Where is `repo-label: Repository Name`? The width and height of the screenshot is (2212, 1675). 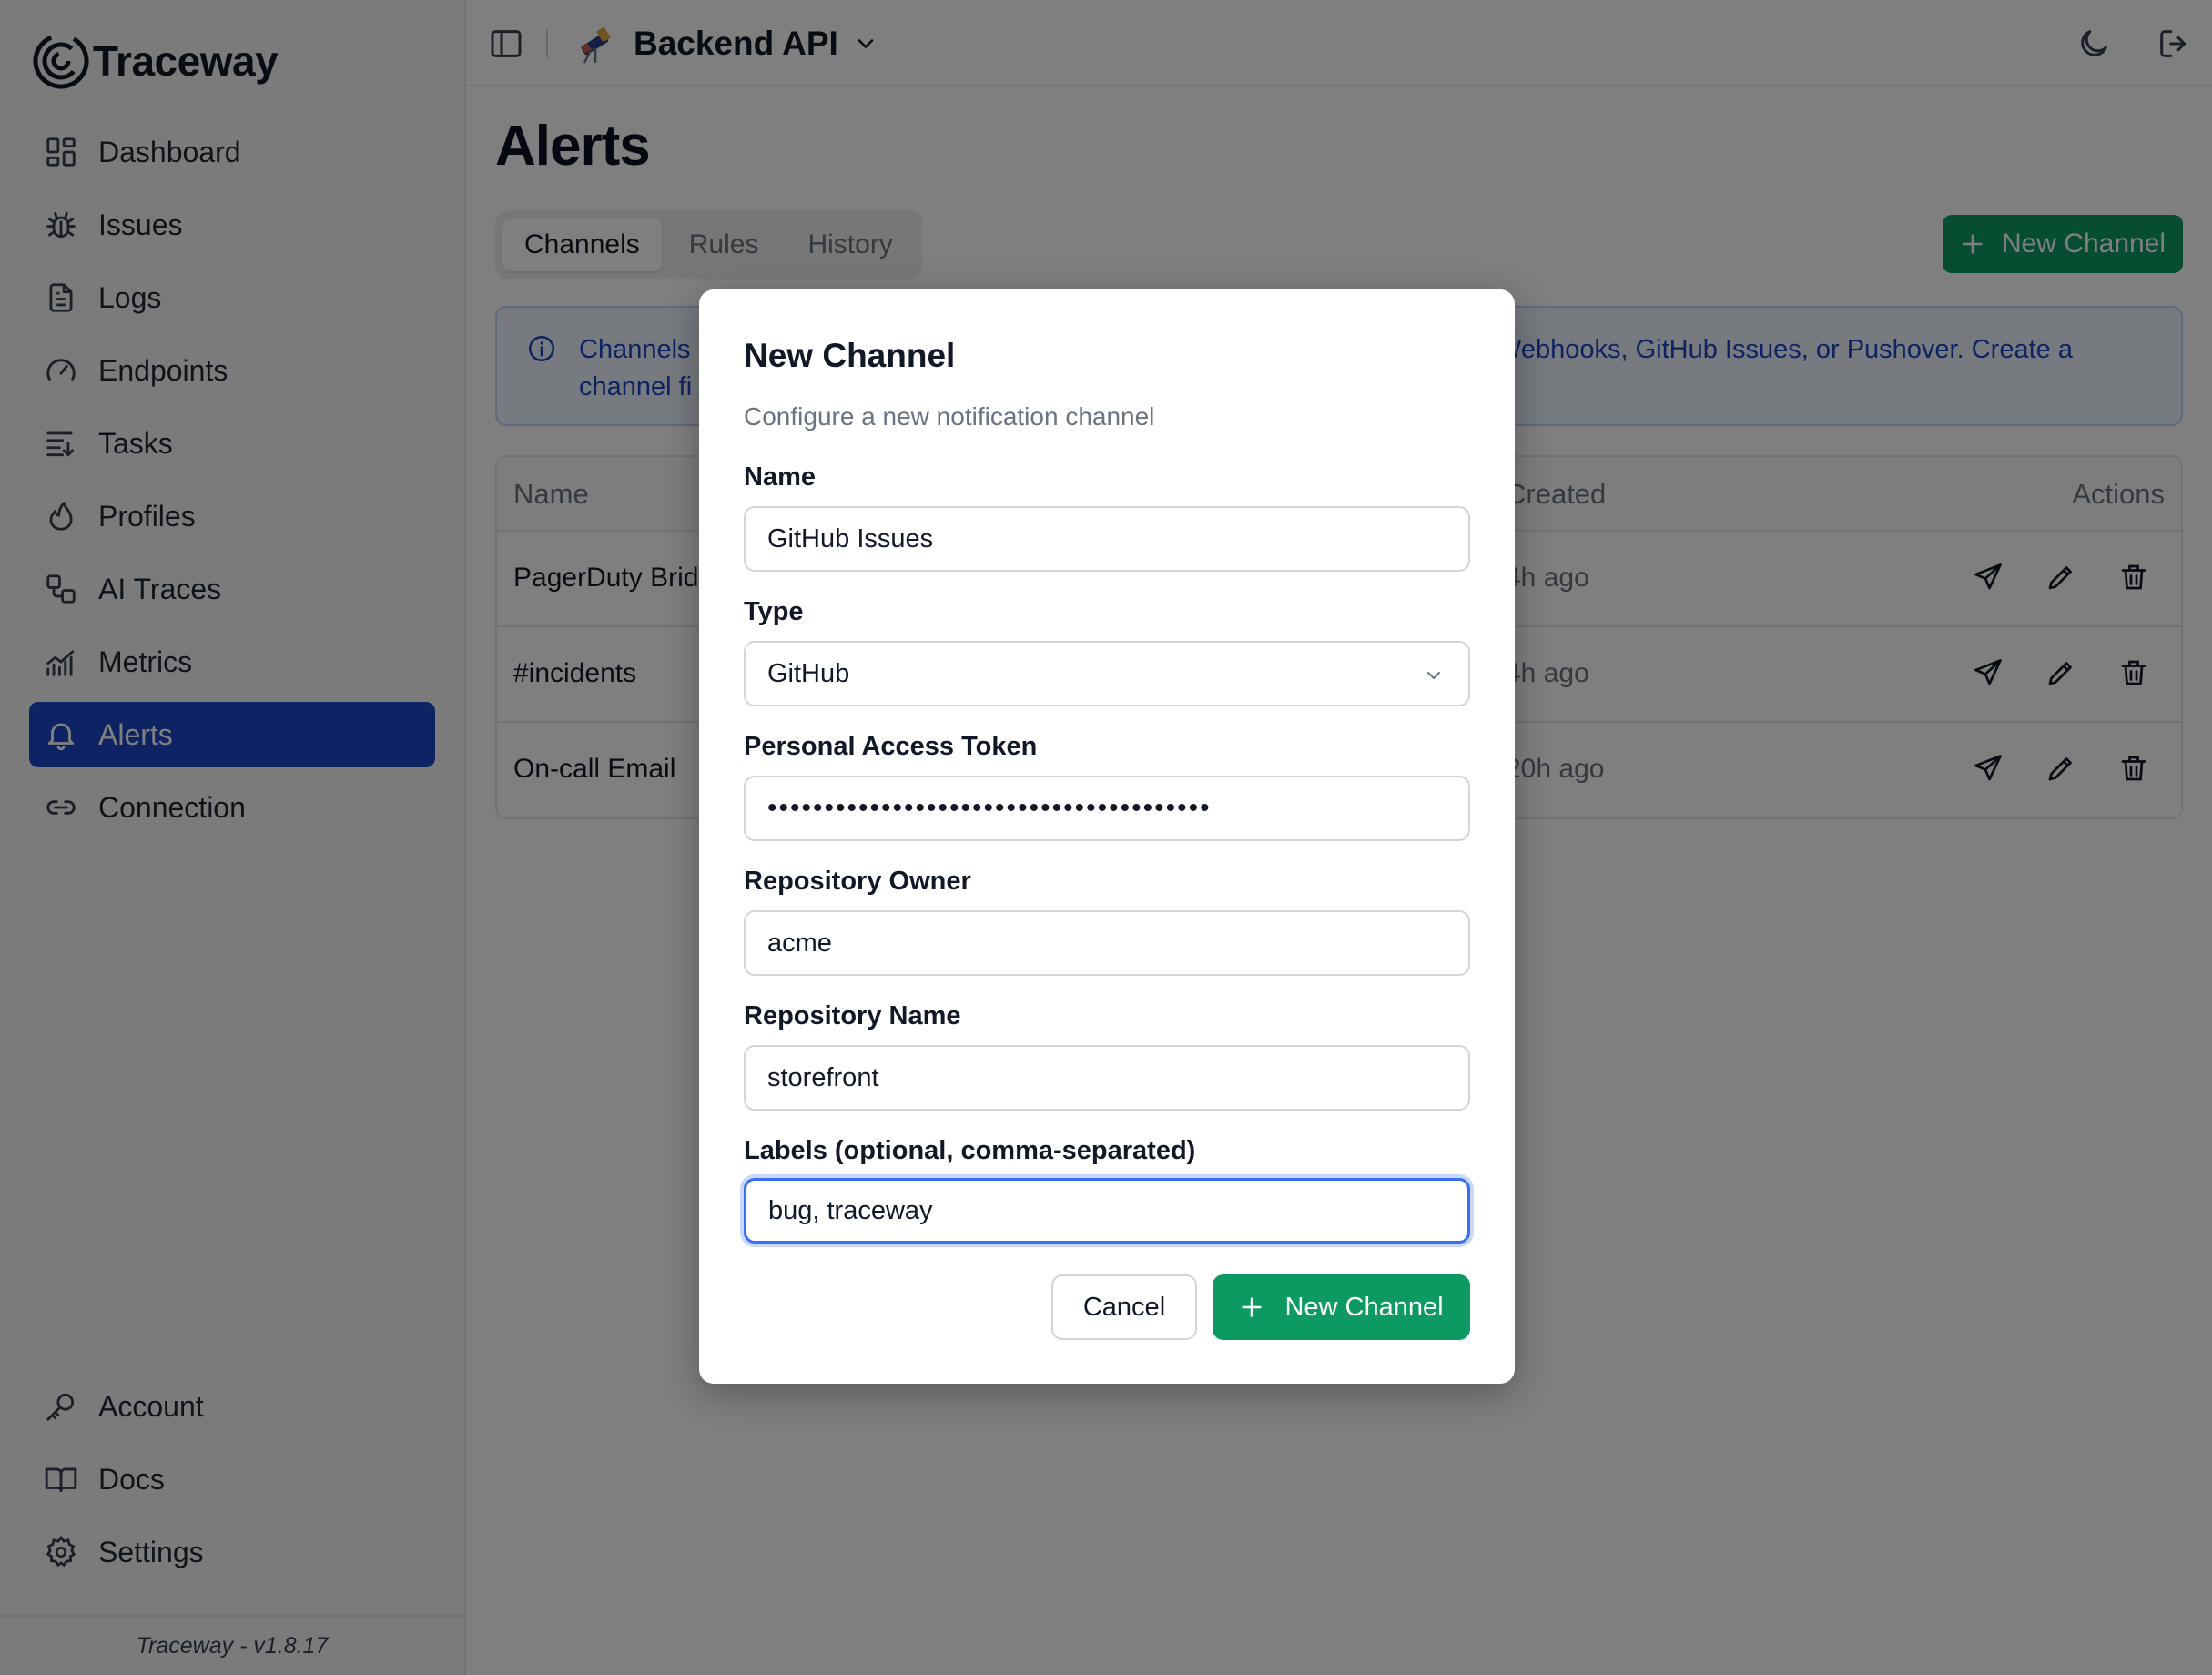 repo-label: Repository Name is located at coordinates (852, 1015).